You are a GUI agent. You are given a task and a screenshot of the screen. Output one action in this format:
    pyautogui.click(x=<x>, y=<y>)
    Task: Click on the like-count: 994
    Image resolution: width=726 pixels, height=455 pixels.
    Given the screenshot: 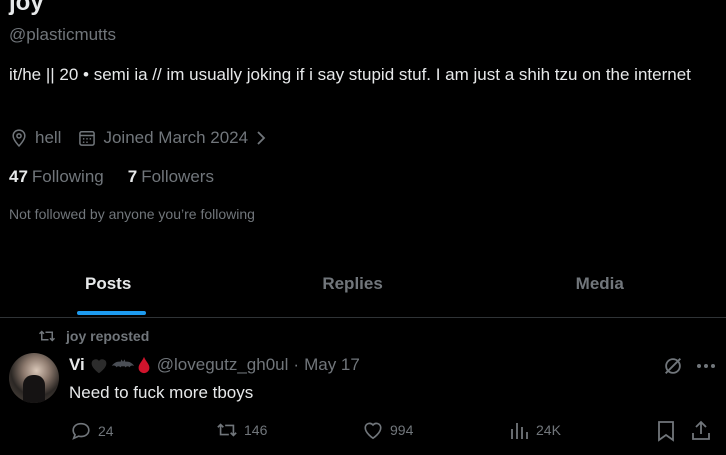 What is the action you would take?
    pyautogui.click(x=402, y=430)
    